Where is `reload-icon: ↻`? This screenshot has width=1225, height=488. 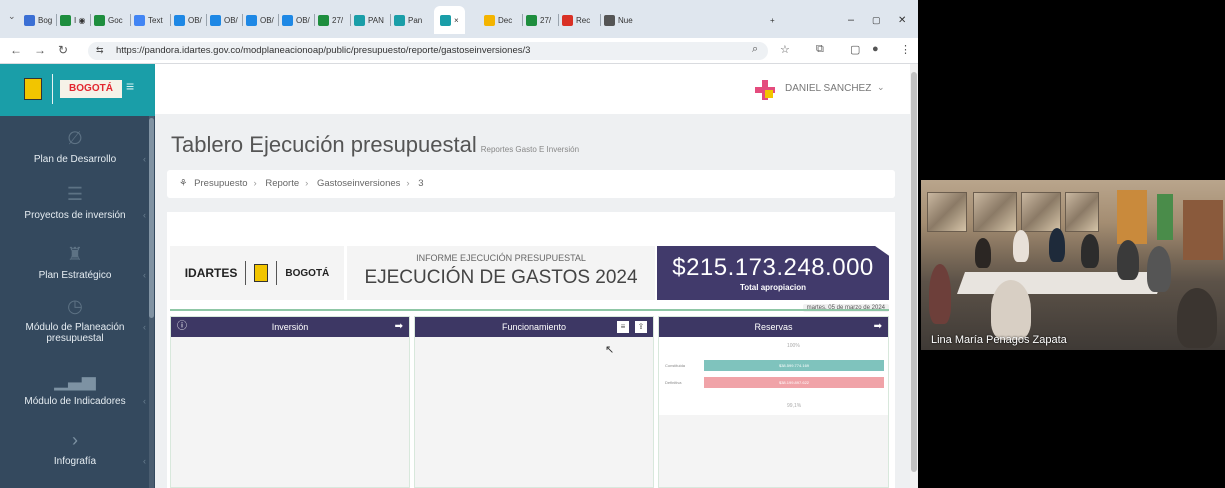 reload-icon: ↻ is located at coordinates (63, 50).